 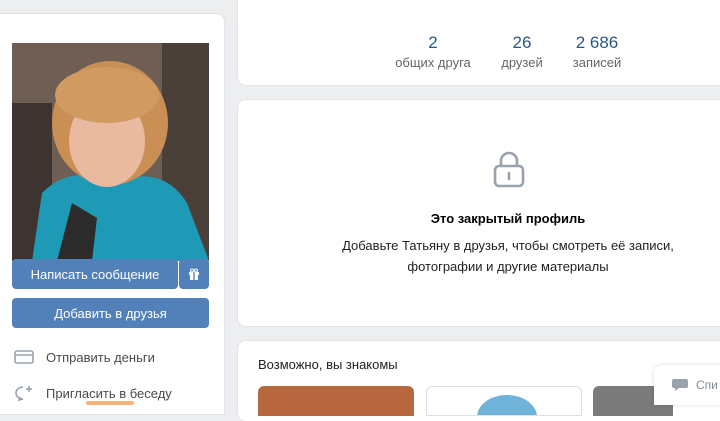 I want to click on chat-bubble-icon, so click(x=680, y=385).